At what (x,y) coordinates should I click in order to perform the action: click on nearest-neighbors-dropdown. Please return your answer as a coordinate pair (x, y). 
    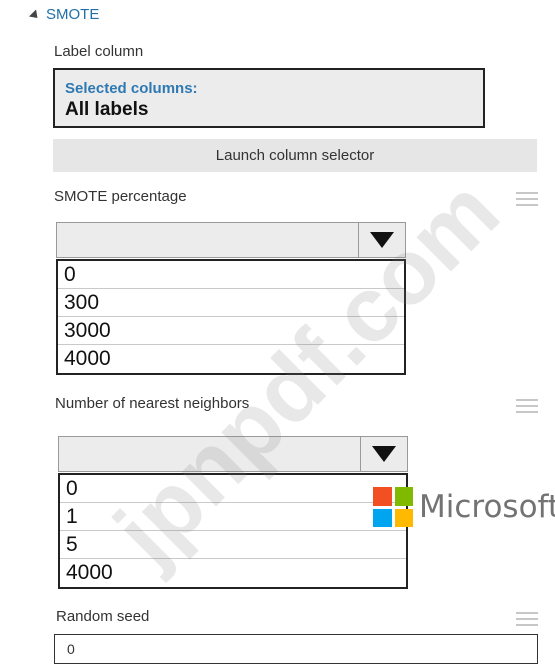
    Looking at the image, I should click on (233, 454).